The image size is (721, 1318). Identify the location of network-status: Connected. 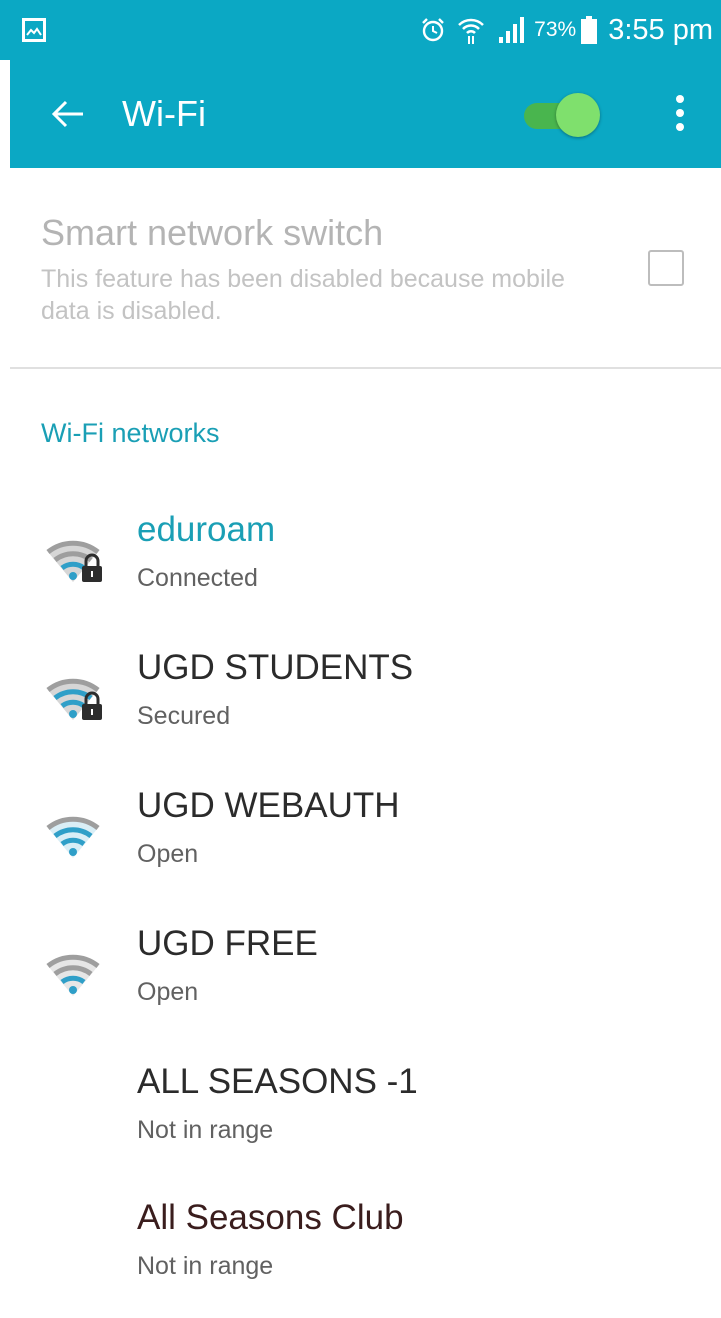
(197, 578).